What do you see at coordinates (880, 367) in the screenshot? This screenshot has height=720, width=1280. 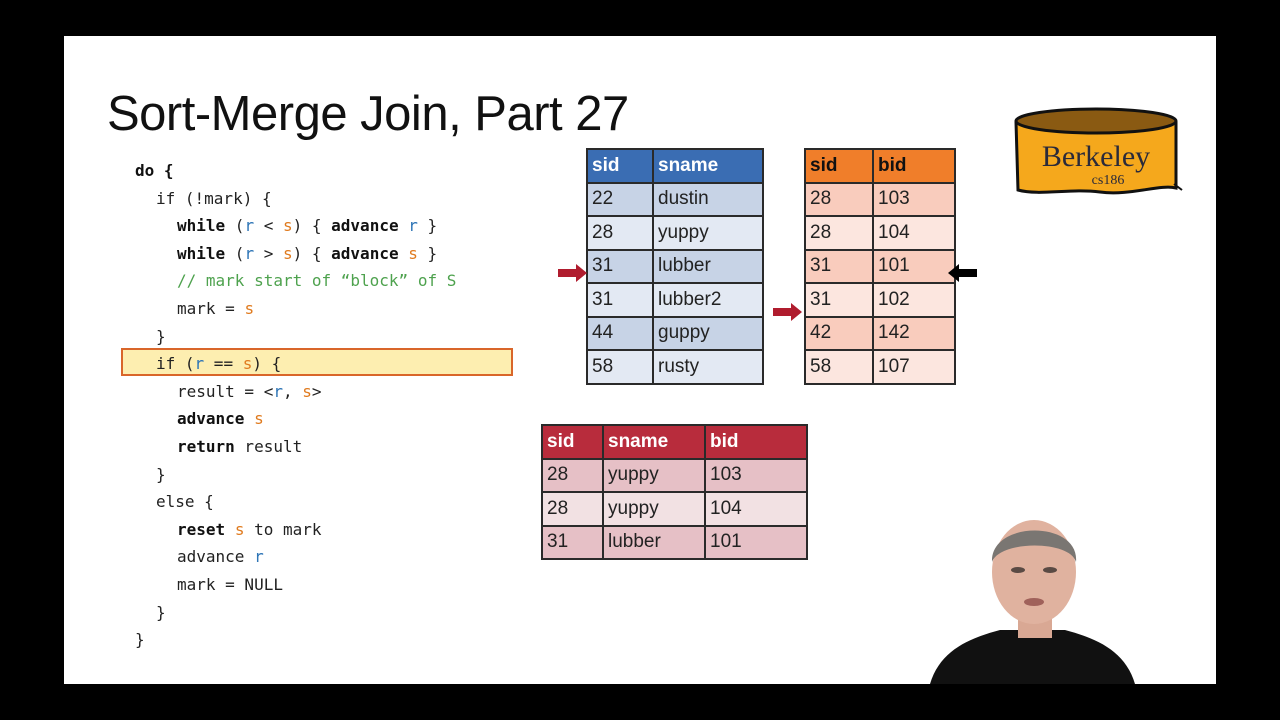 I see `table-row: 58 107` at bounding box center [880, 367].